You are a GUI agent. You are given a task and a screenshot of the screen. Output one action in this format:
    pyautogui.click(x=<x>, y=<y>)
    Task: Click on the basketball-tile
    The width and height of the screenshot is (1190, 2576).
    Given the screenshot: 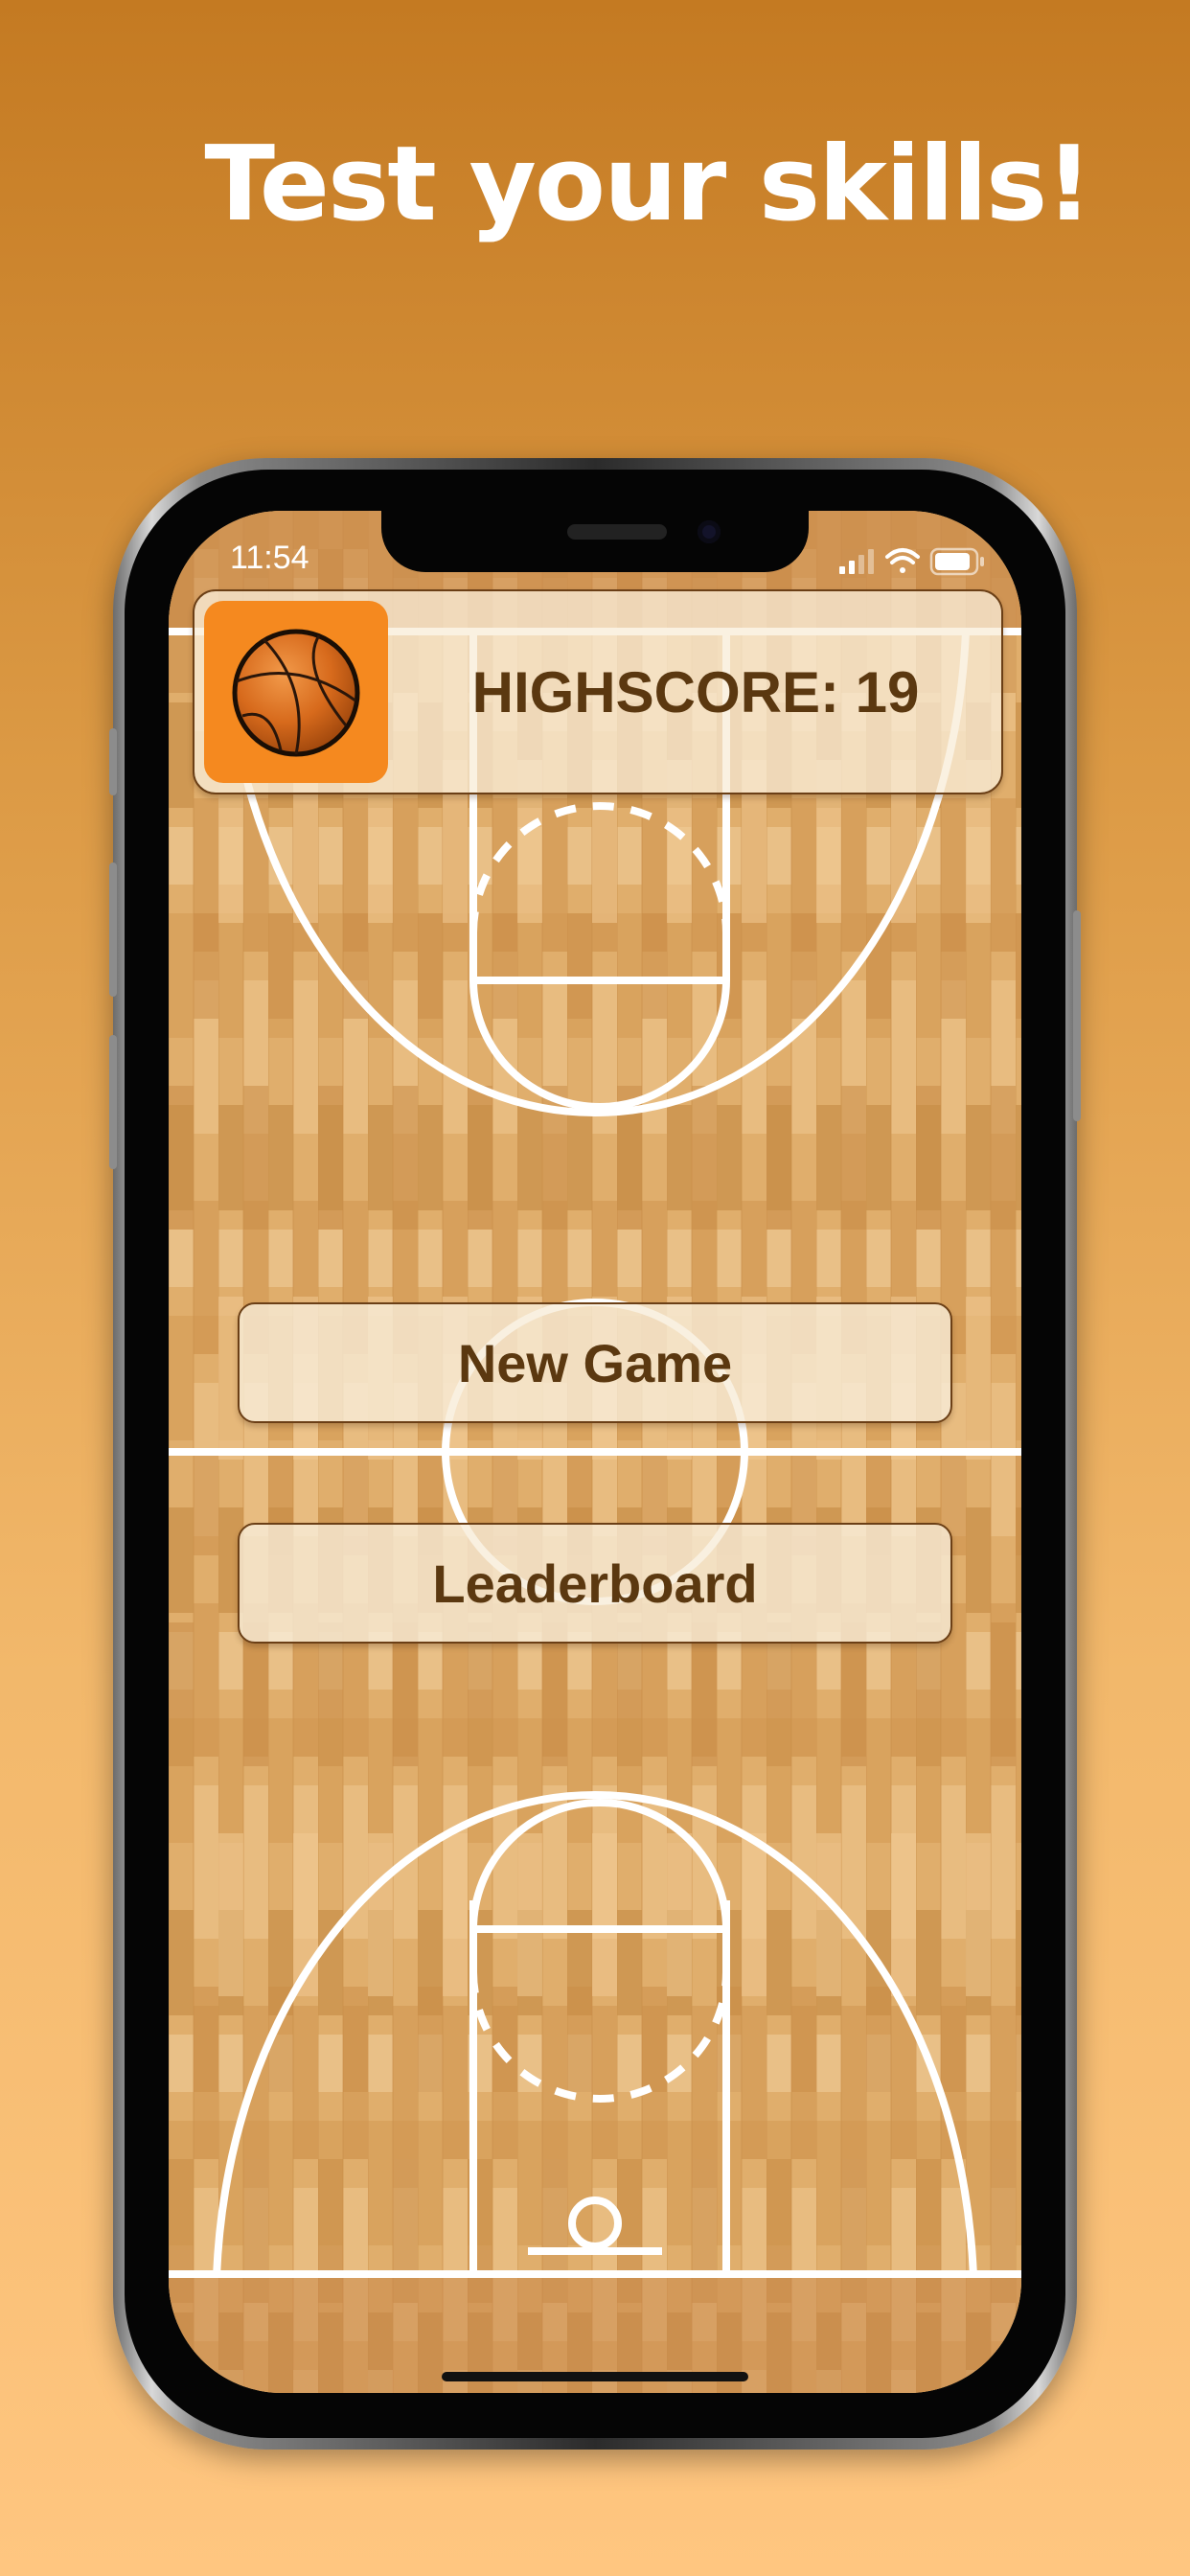 What is the action you would take?
    pyautogui.click(x=296, y=692)
    